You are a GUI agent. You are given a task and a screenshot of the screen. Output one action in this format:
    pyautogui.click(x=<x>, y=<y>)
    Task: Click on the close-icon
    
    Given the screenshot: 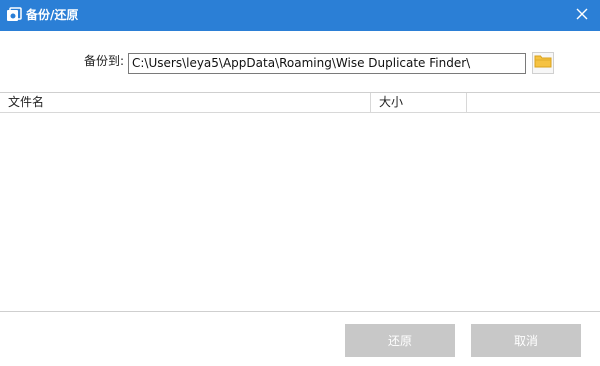 What is the action you would take?
    pyautogui.click(x=582, y=15)
    